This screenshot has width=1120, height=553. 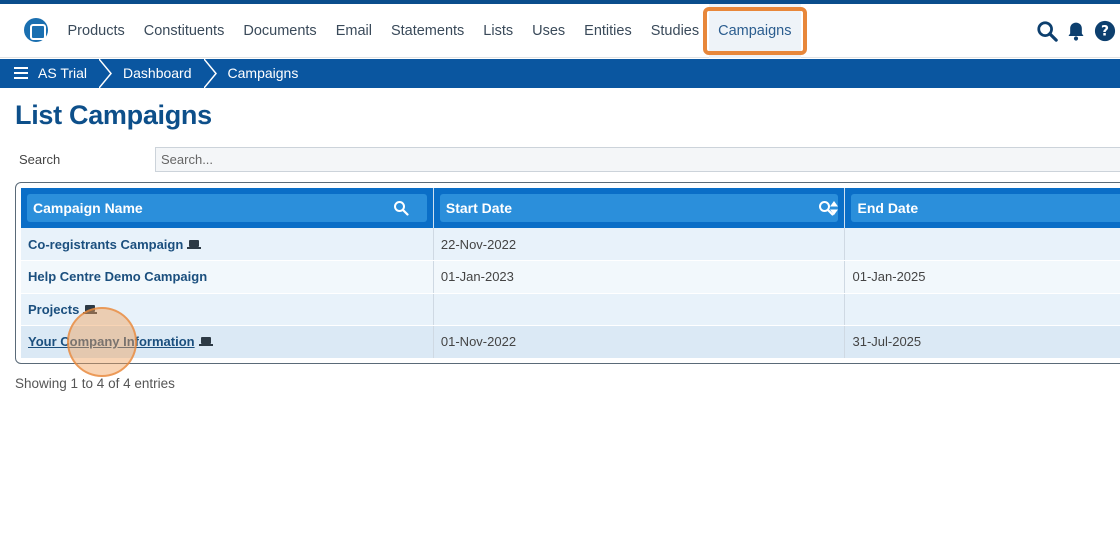 I want to click on table-header-row: Campaign Name Start Date End Date, so click(x=570, y=208).